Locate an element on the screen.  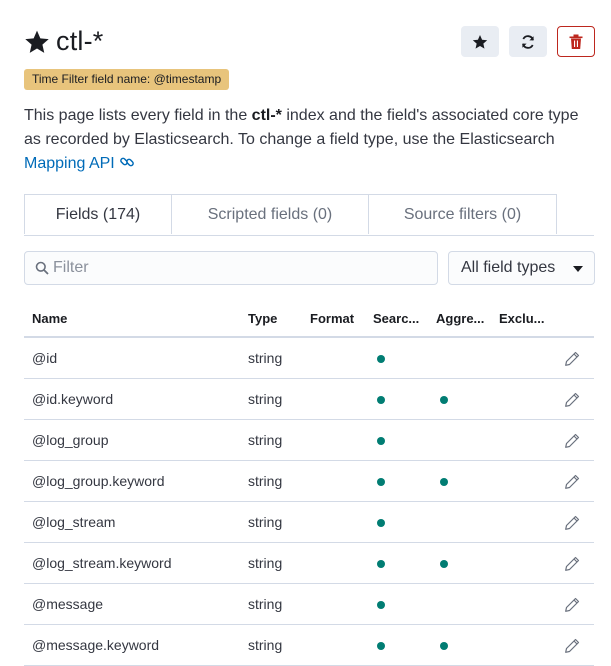
refresh-fields-button is located at coordinates (528, 41).